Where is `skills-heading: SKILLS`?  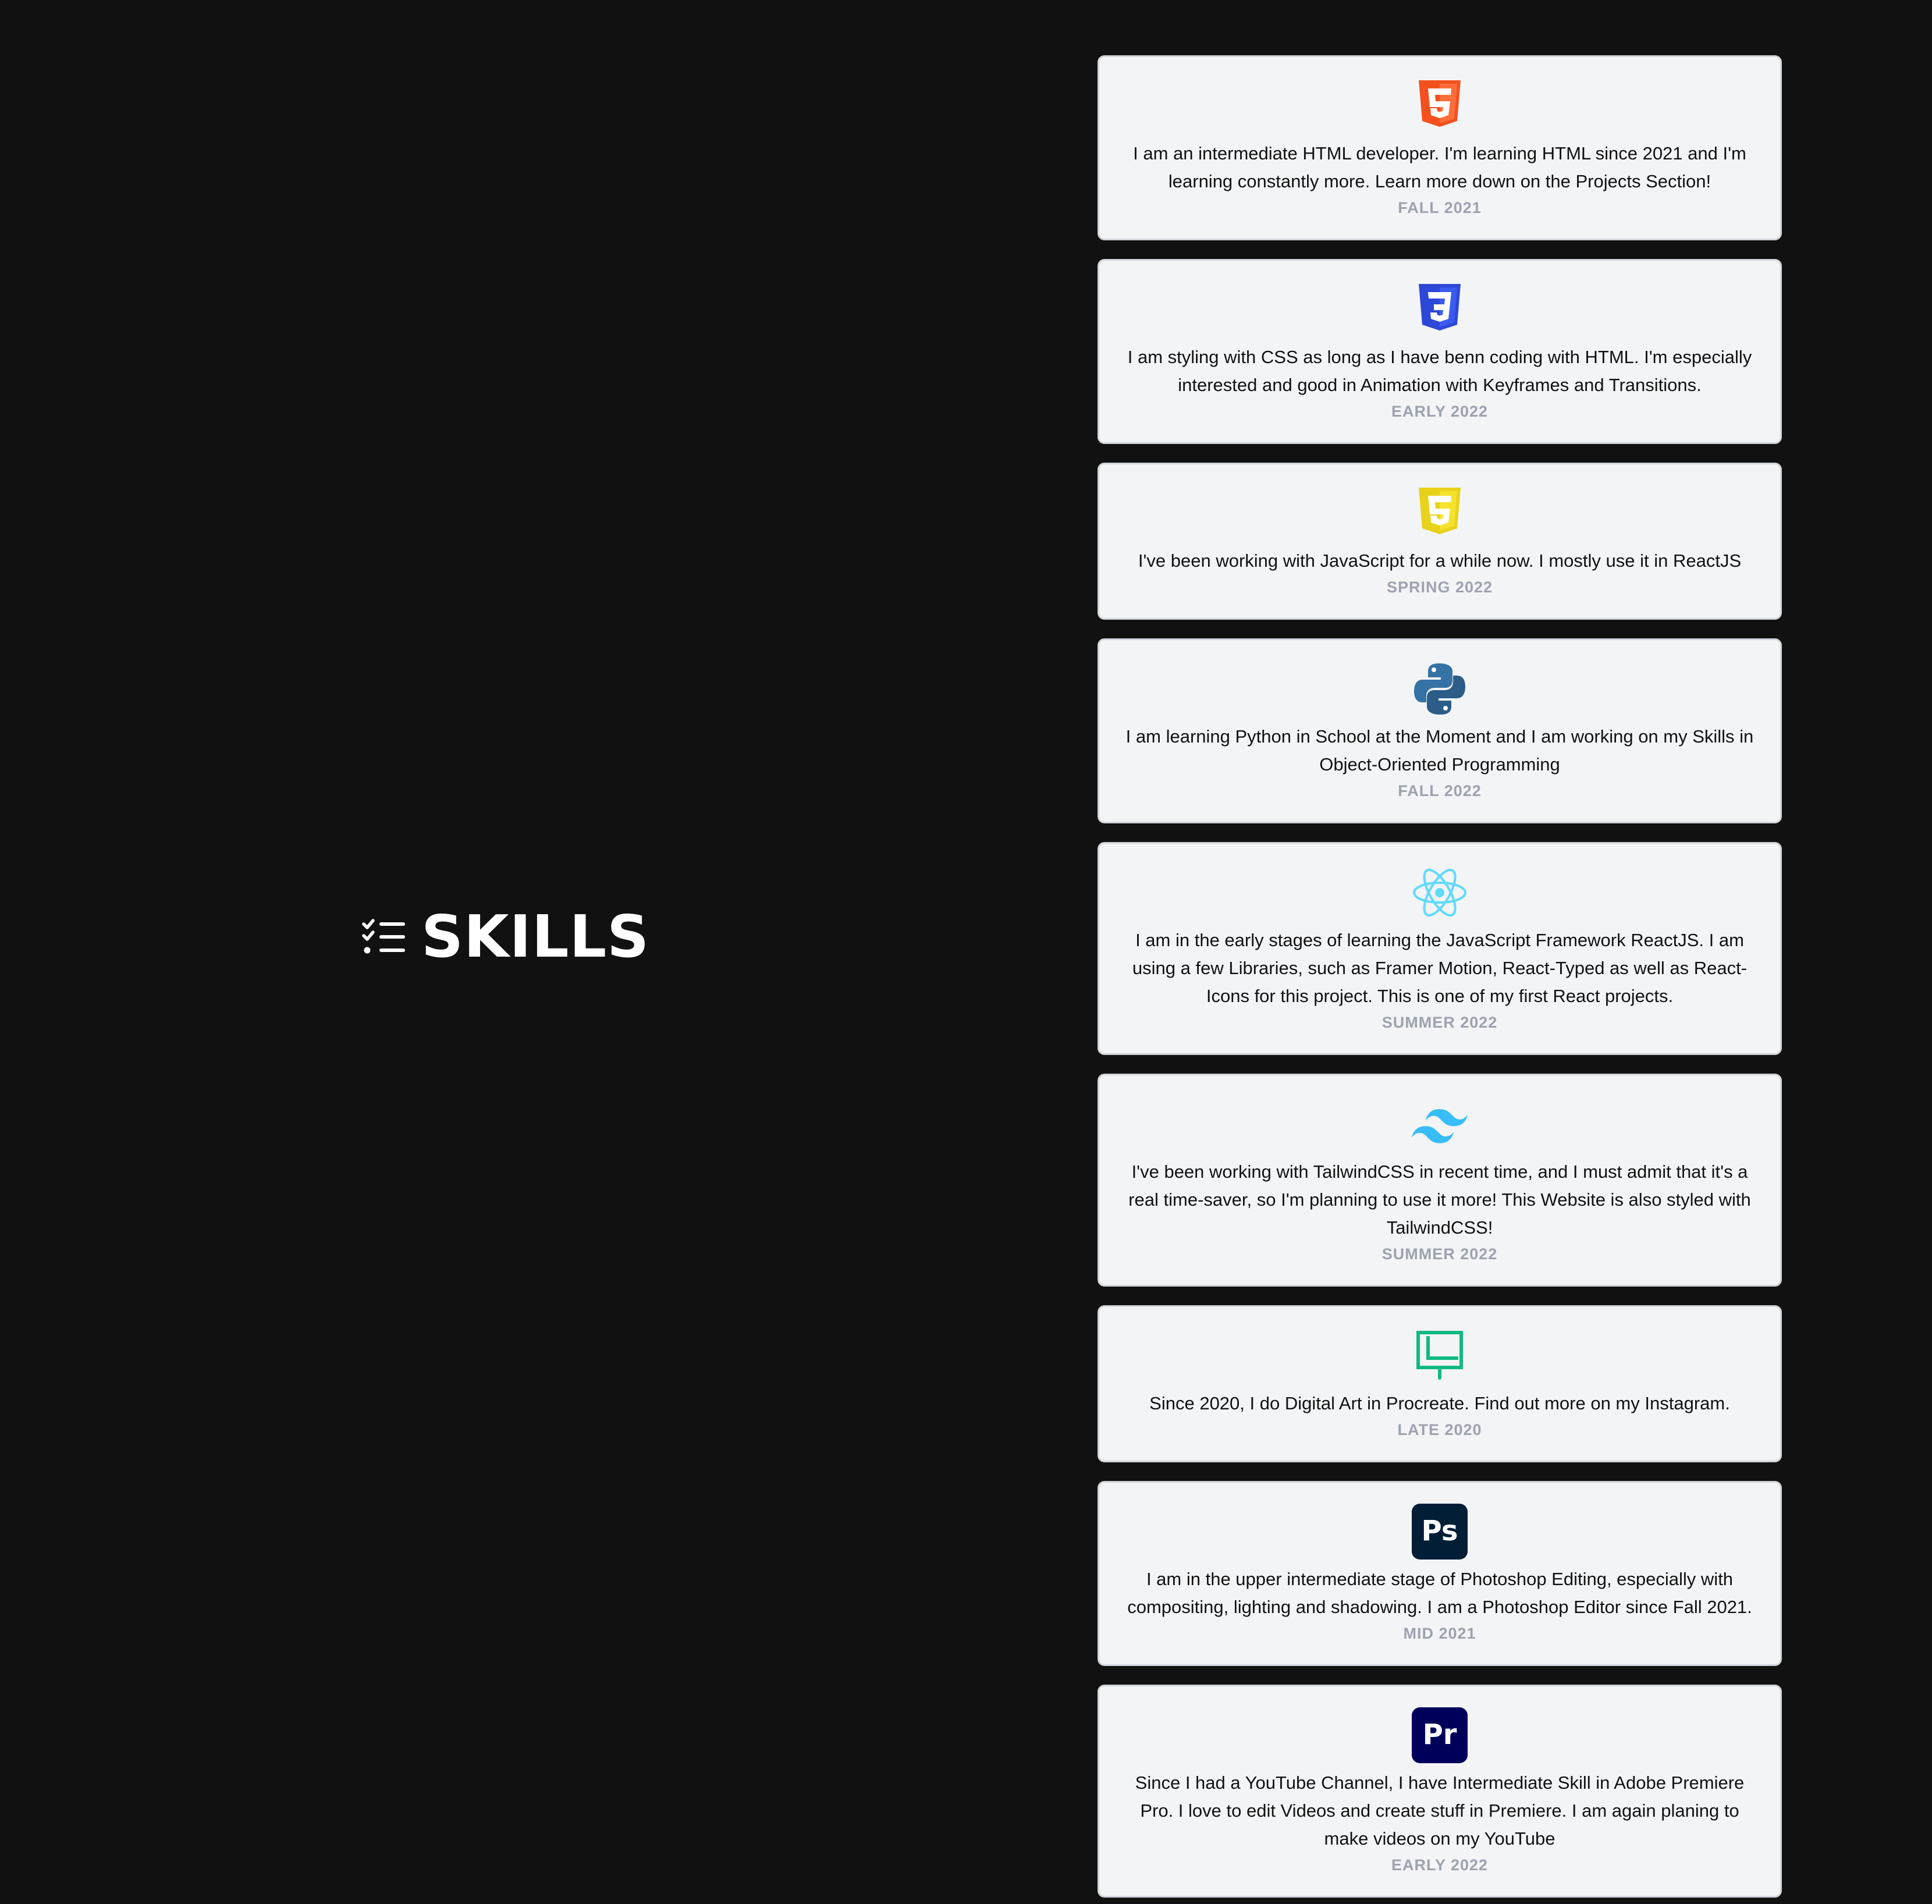
skills-heading: SKILLS is located at coordinates (505, 937).